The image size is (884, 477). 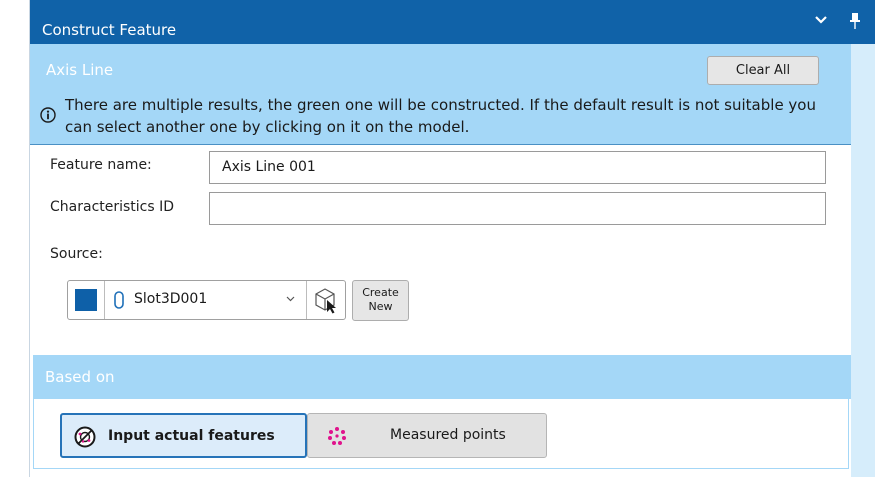 I want to click on source-dropdown-value: Slot3D001, so click(x=170, y=299).